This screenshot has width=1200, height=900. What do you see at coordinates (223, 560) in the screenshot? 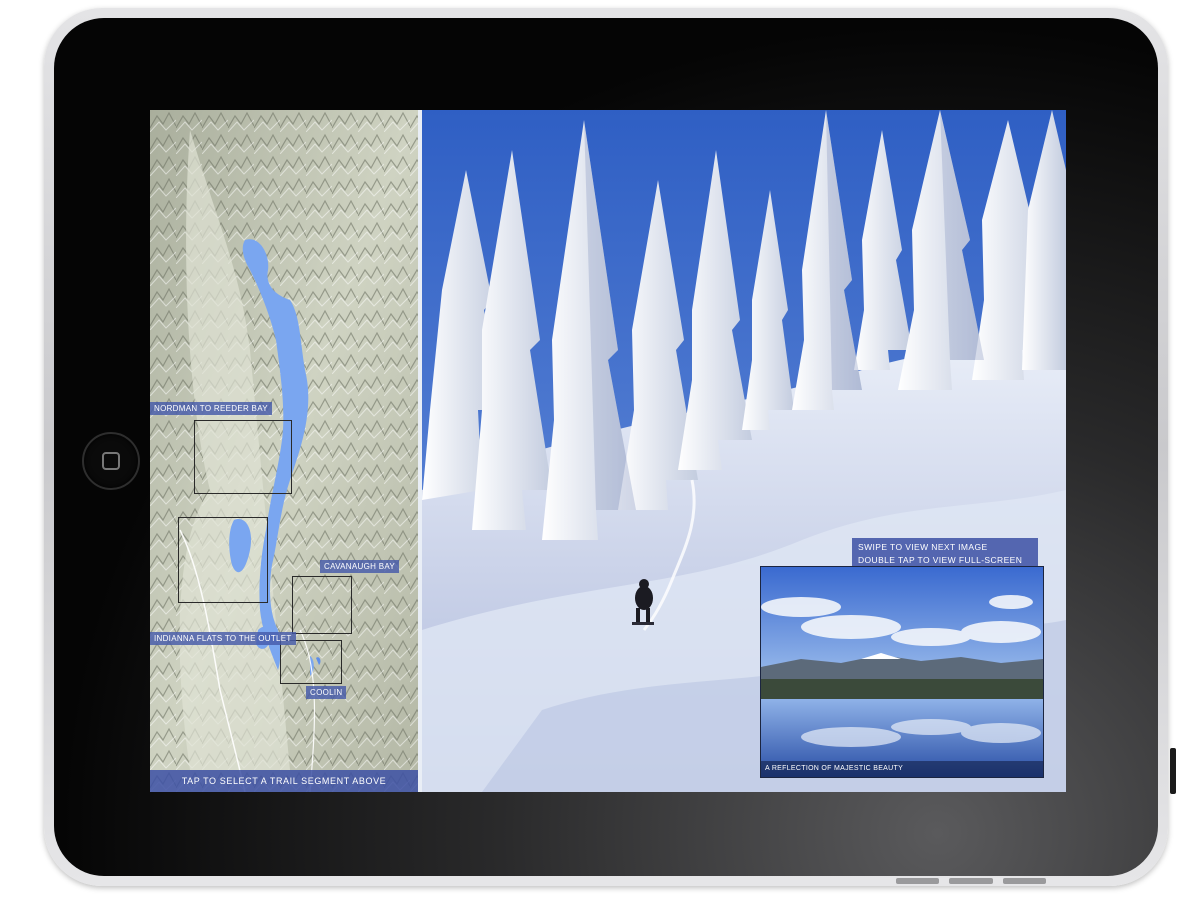
I see `segment-box-indianna` at bounding box center [223, 560].